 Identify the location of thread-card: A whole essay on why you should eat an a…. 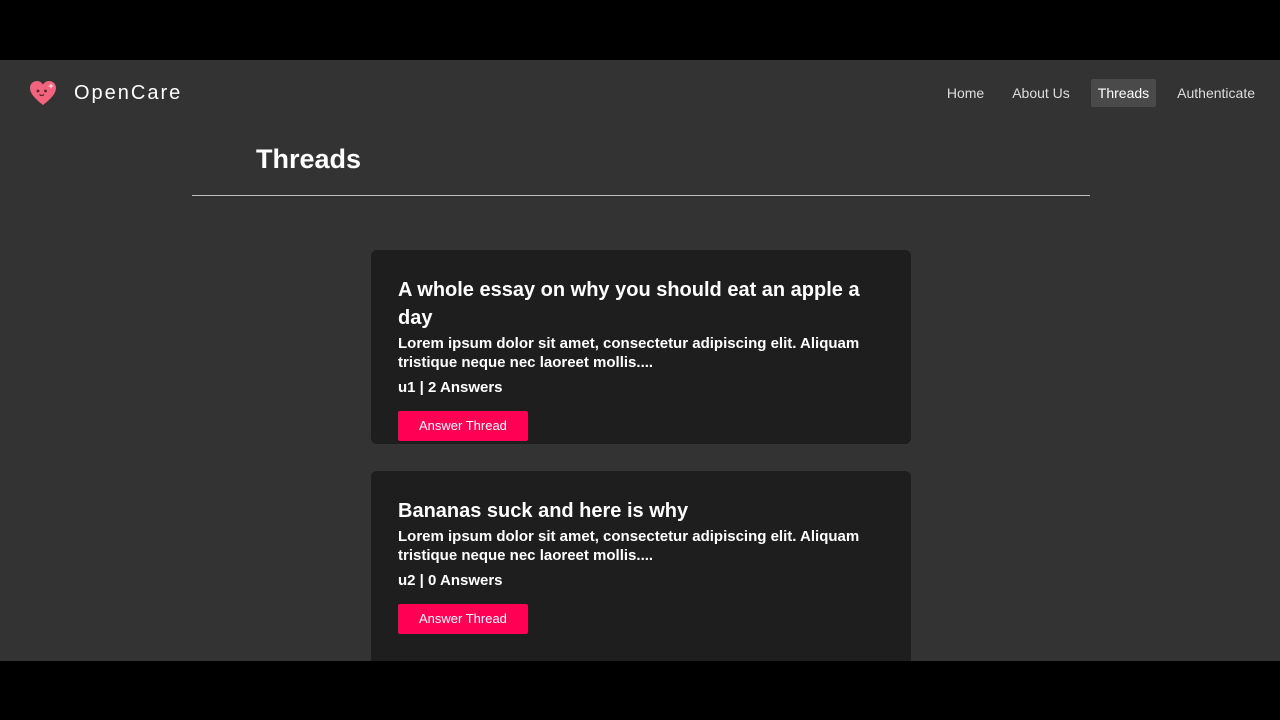
(641, 347).